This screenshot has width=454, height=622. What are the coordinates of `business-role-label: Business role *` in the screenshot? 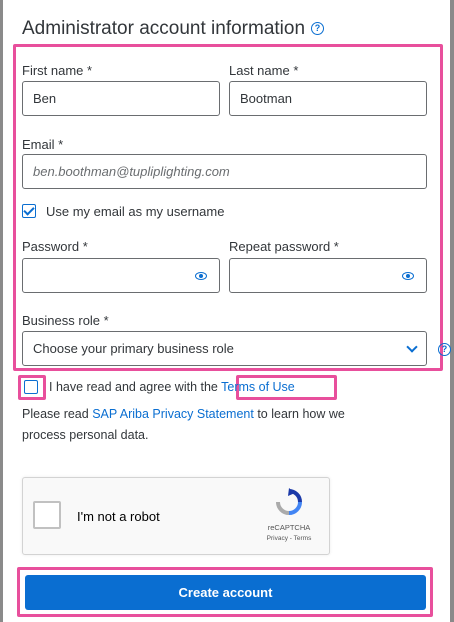 It's located at (65, 320).